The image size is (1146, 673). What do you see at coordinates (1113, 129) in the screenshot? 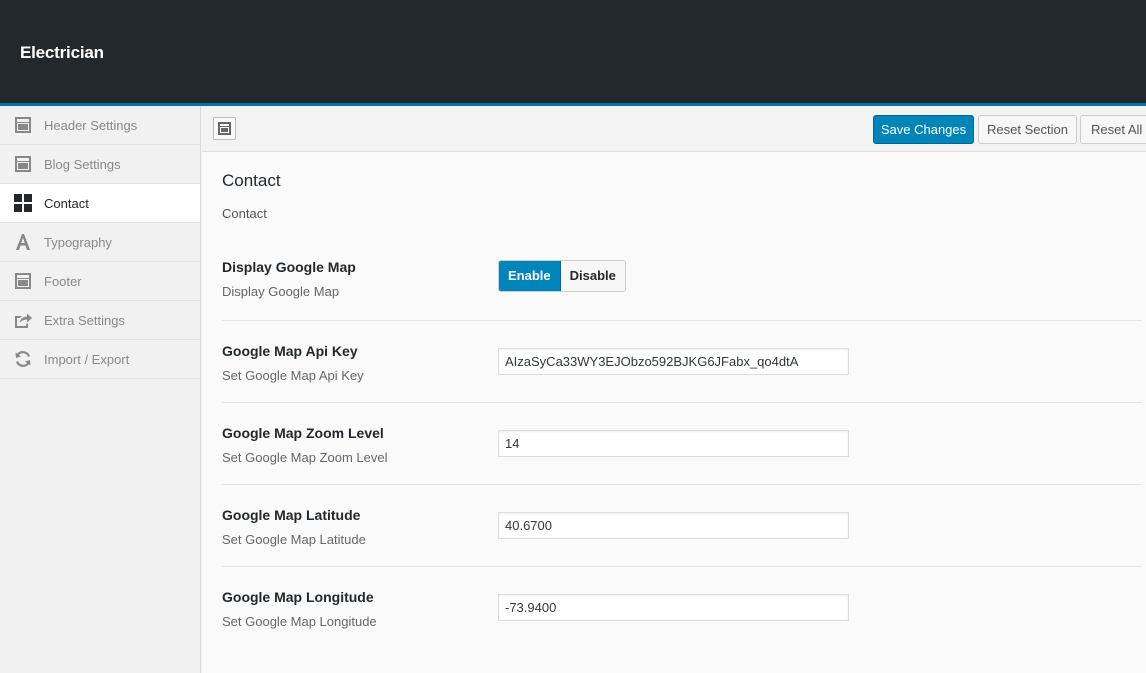
I see `reset-all-button: Reset All` at bounding box center [1113, 129].